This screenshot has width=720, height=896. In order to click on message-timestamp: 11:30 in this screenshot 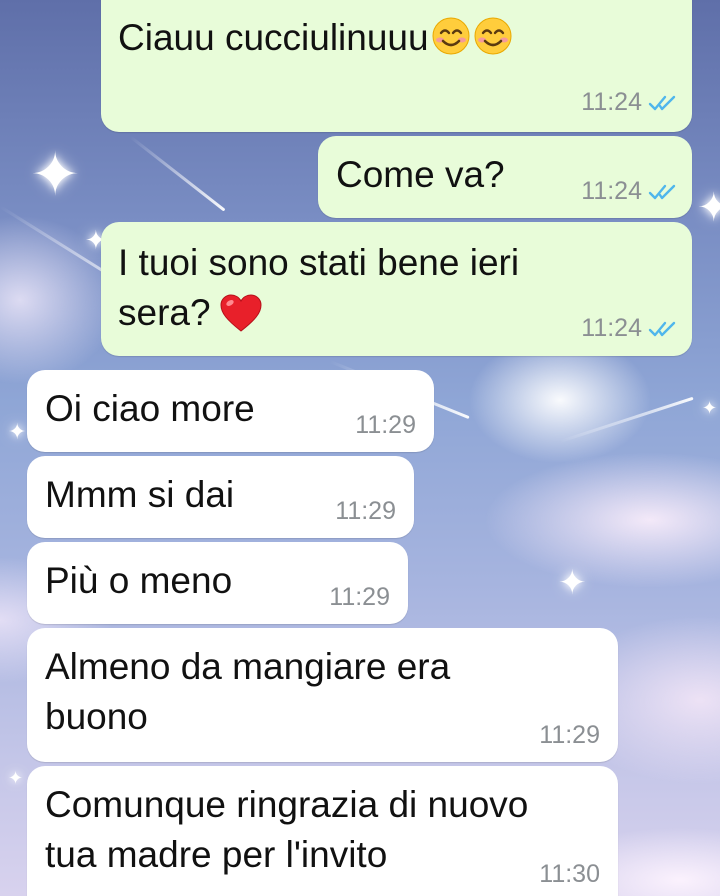, I will do `click(569, 874)`.